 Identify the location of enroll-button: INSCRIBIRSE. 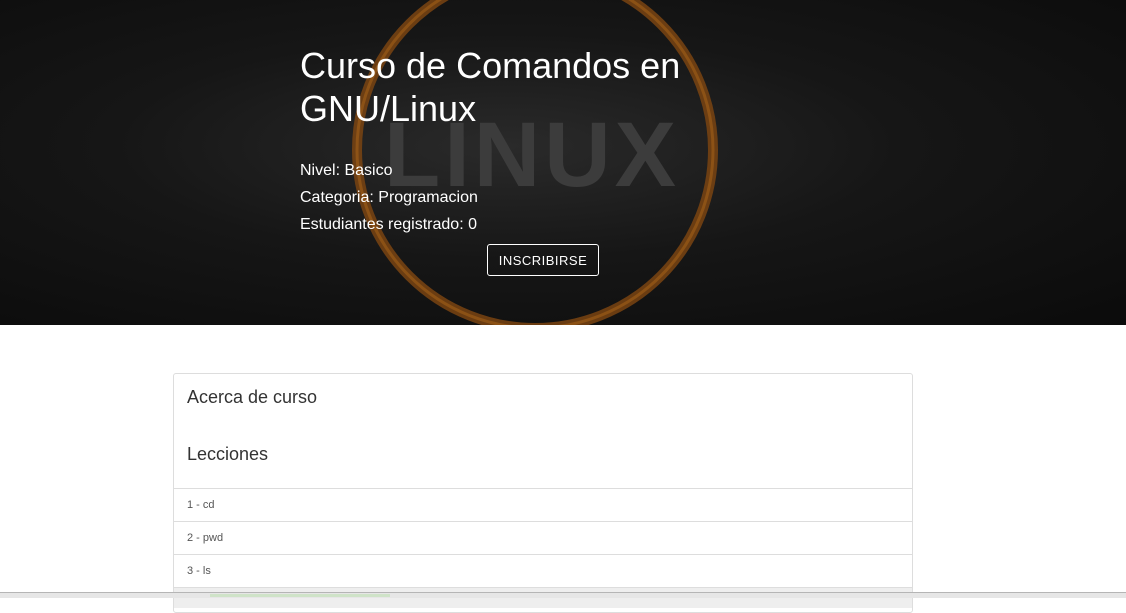
(543, 260).